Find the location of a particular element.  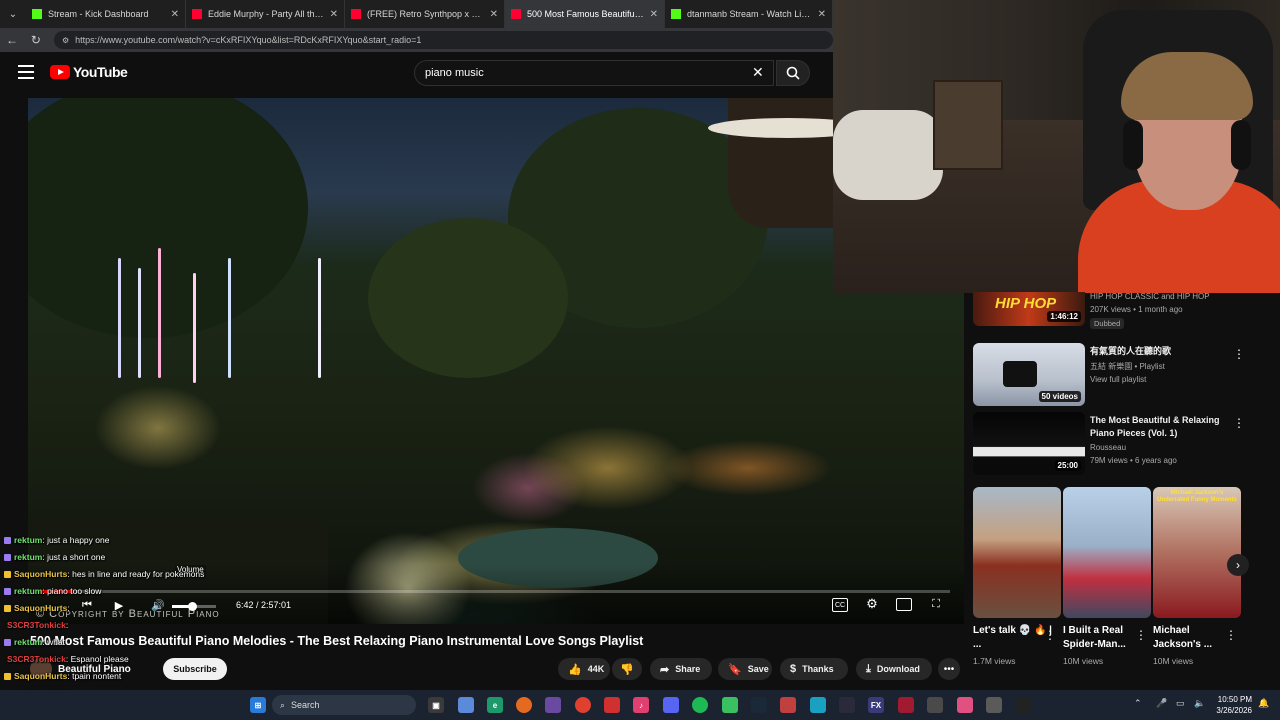

search-value: piano music is located at coordinates (454, 73).